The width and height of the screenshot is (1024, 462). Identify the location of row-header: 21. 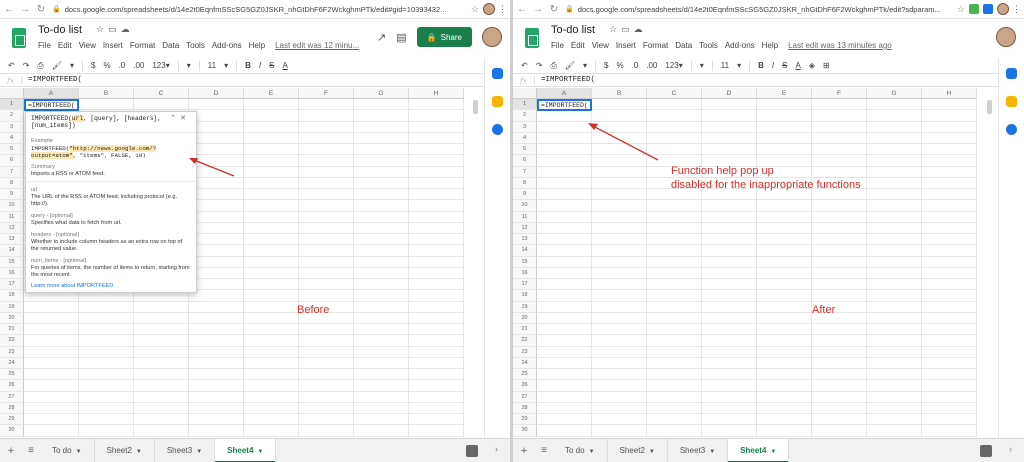
(525, 330).